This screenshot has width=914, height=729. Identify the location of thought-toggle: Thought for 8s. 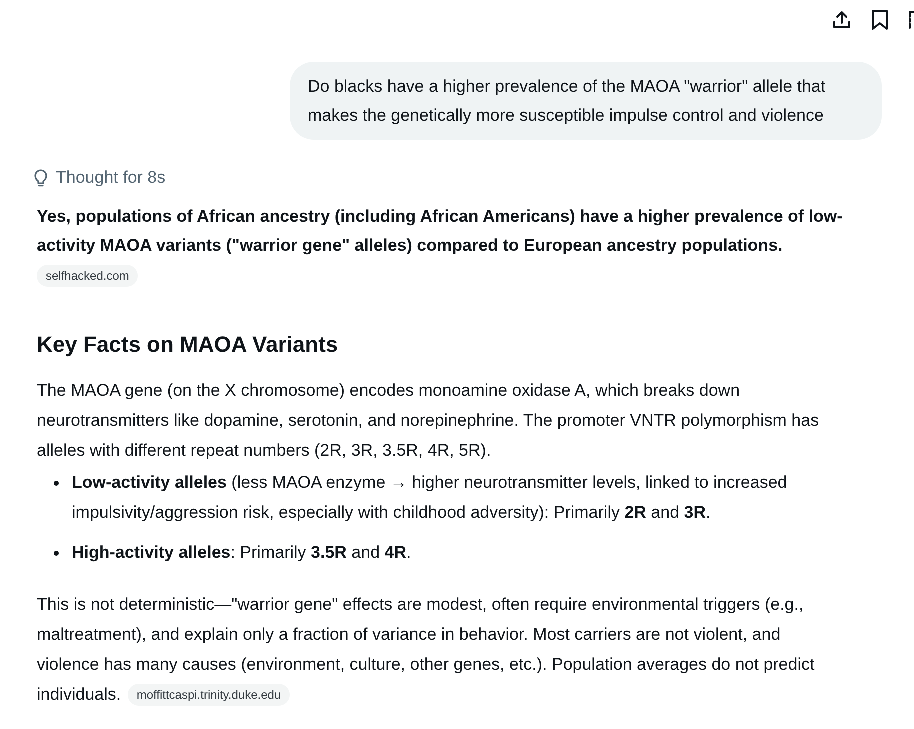
(100, 178).